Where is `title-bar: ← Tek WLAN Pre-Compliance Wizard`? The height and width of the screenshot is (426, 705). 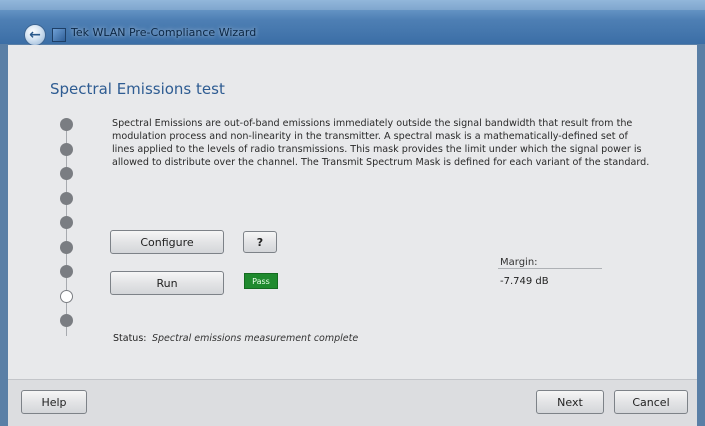 title-bar: ← Tek WLAN Pre-Compliance Wizard is located at coordinates (352, 23).